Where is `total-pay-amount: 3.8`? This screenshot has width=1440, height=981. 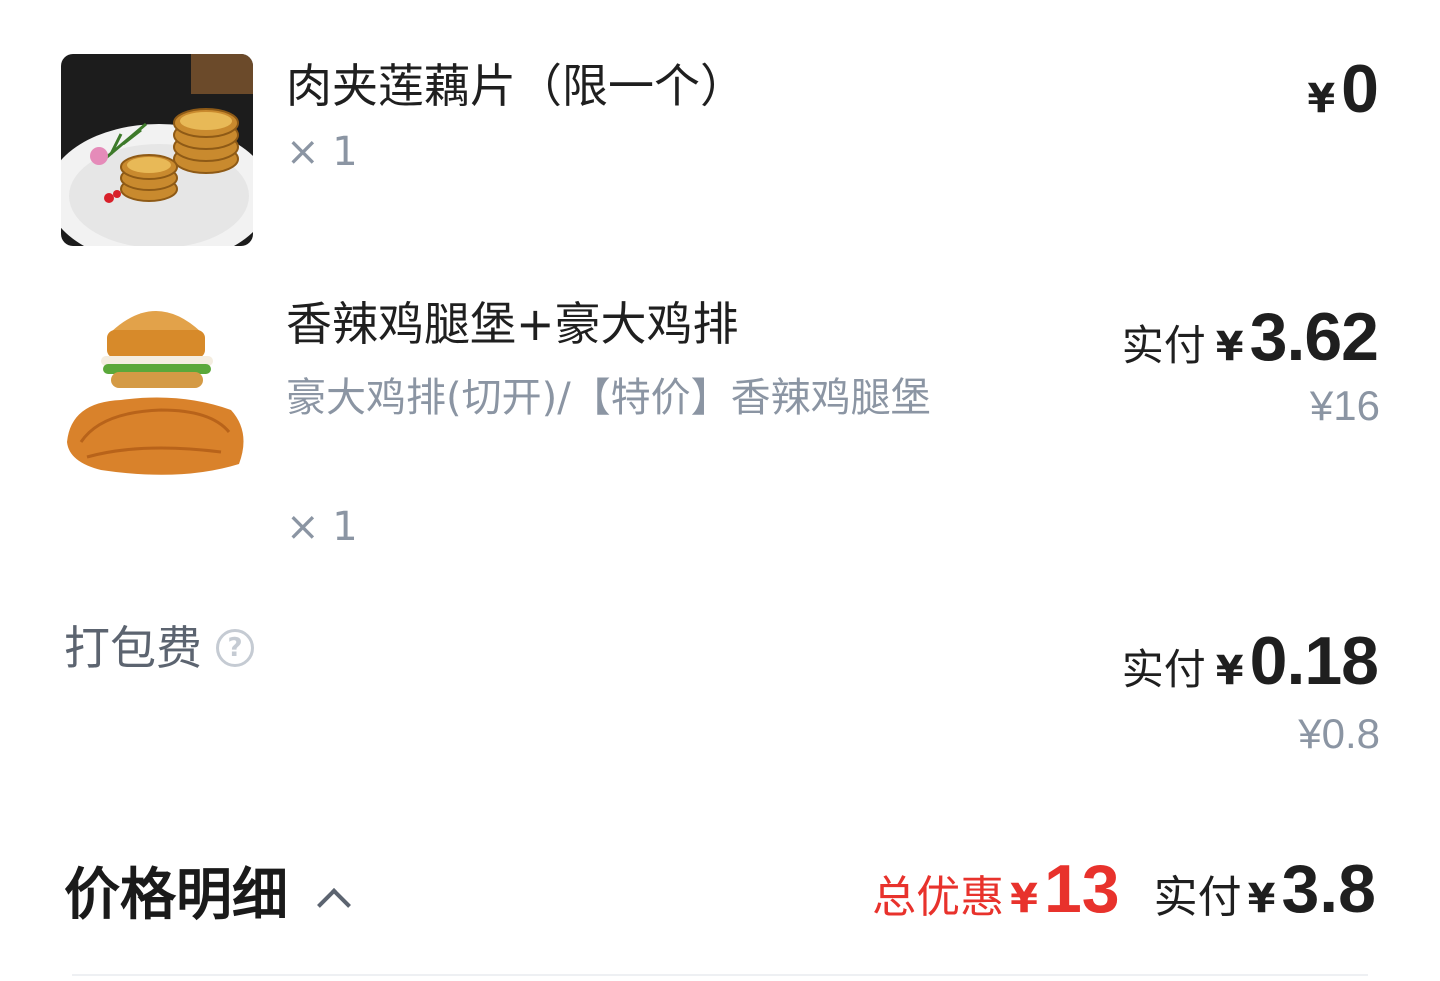
total-pay-amount: 3.8 is located at coordinates (1328, 889).